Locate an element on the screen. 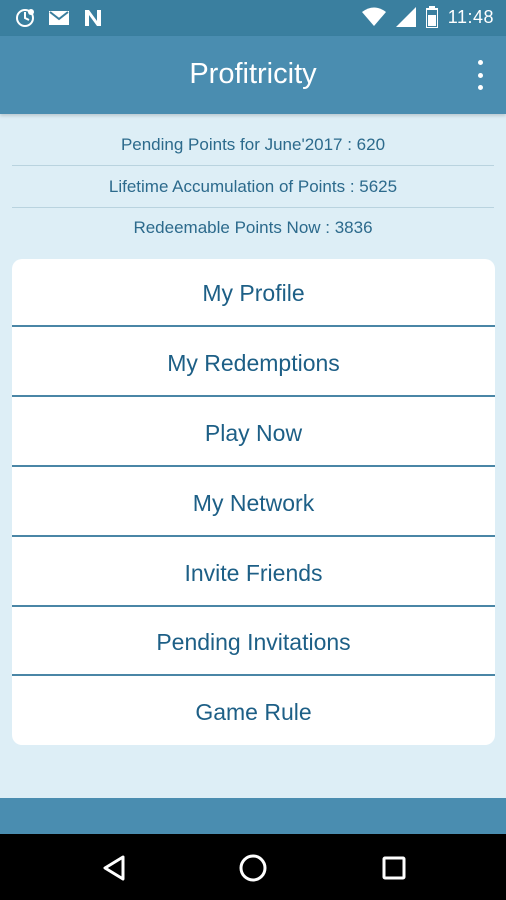 Image resolution: width=506 pixels, height=900 pixels. menu-item-my-profile: My Profile is located at coordinates (253, 293).